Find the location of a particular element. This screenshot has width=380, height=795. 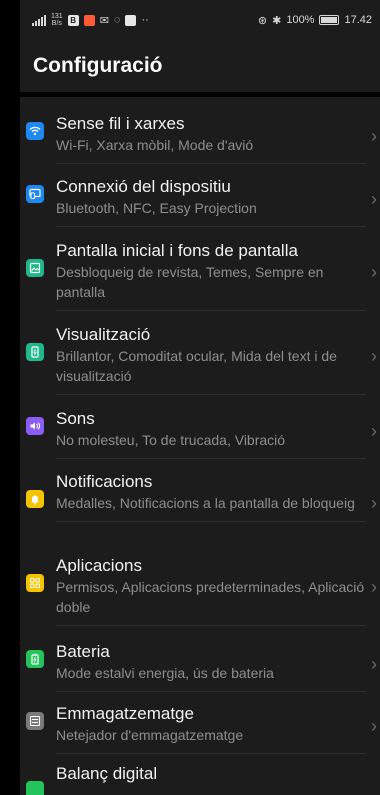

digital-balance-icon is located at coordinates (35, 788).